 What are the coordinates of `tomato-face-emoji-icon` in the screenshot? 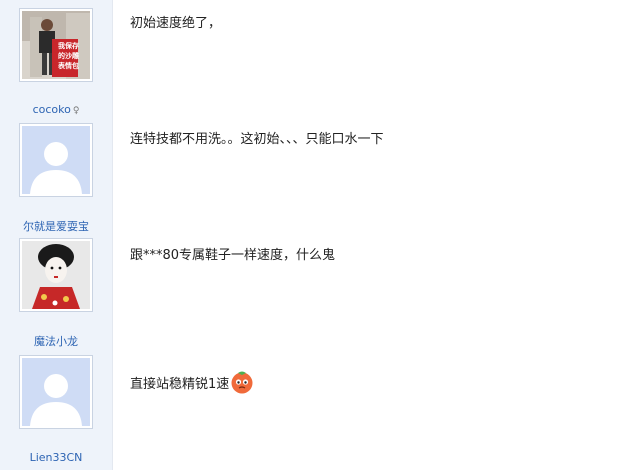 It's located at (242, 384).